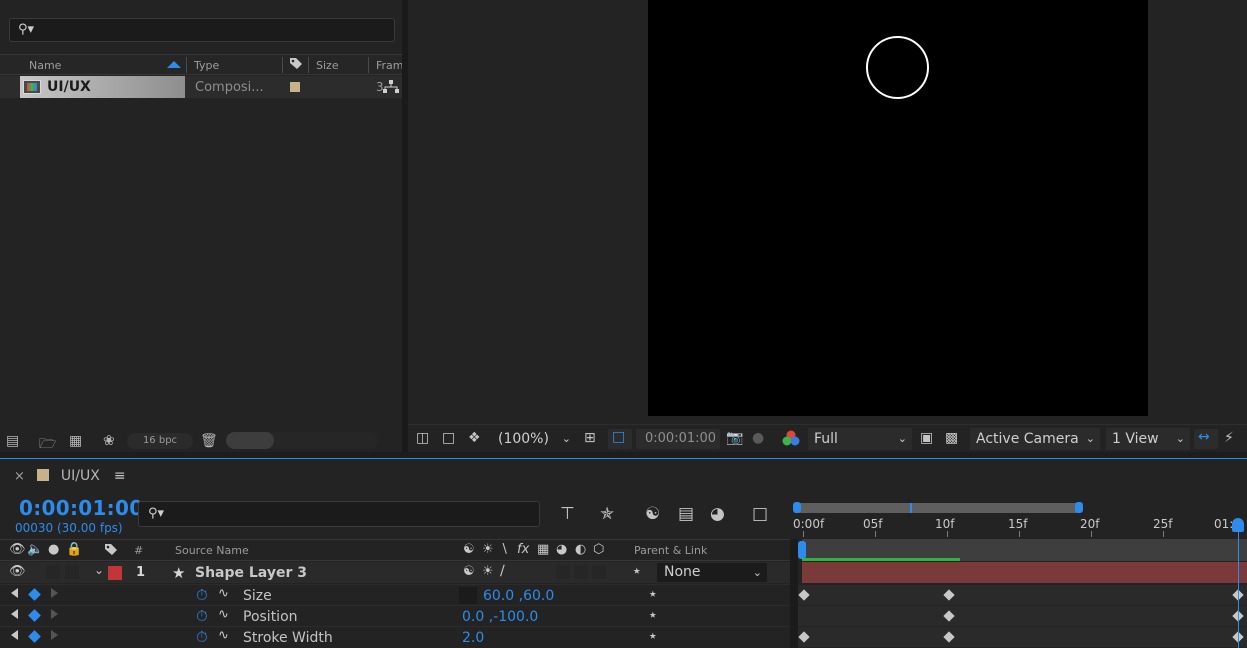  I want to click on transparency-grid-icon: ▩, so click(951, 438).